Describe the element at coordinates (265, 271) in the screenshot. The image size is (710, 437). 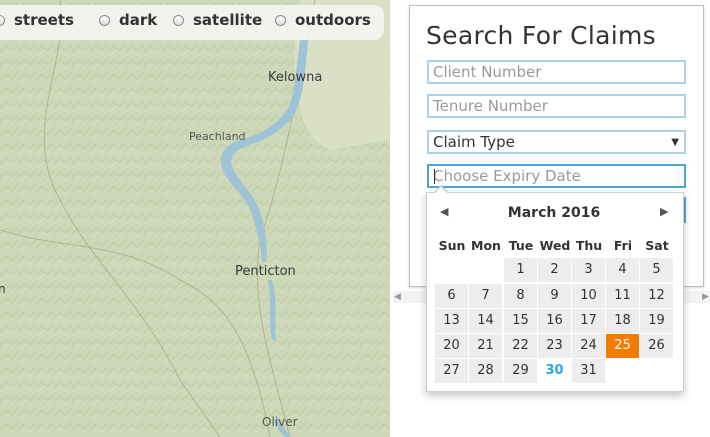
I see `map-label-penticton: Penticton` at that location.